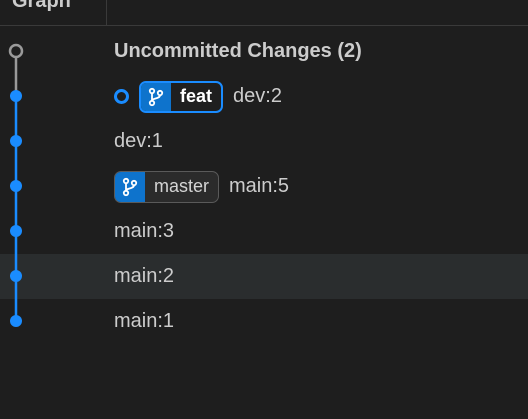 The image size is (528, 419). What do you see at coordinates (138, 141) in the screenshot?
I see `commit-message: dev:1` at bounding box center [138, 141].